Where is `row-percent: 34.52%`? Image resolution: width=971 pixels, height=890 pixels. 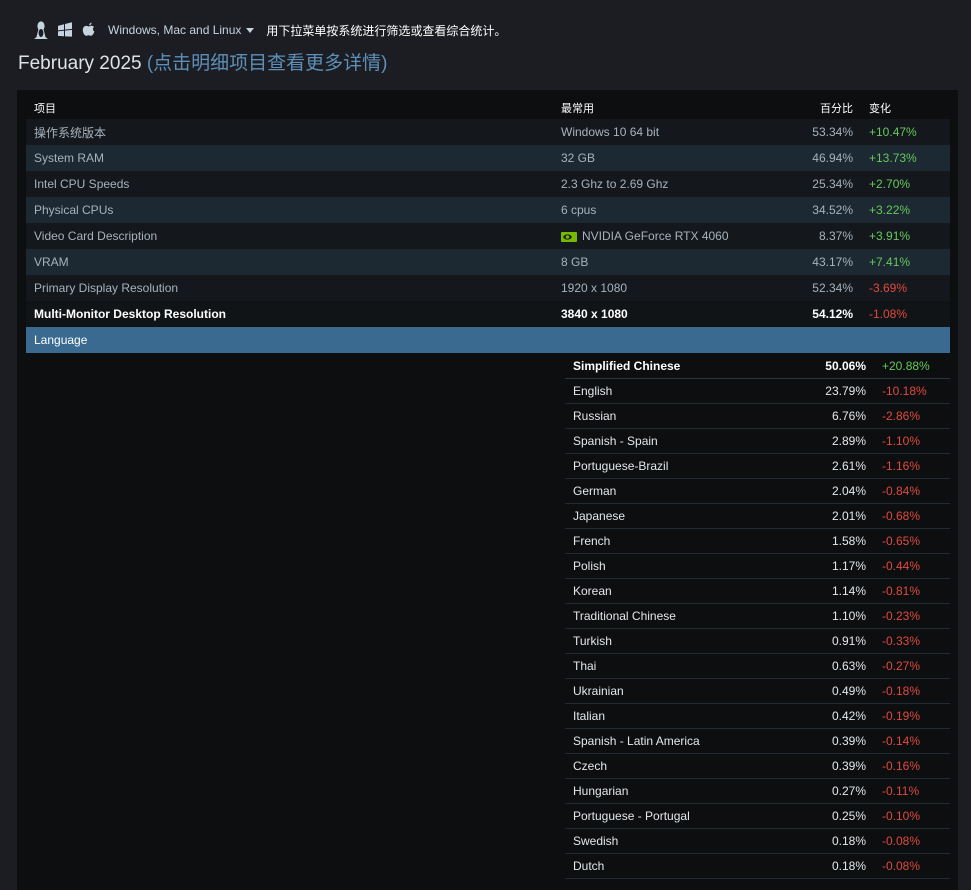
row-percent: 34.52% is located at coordinates (832, 210).